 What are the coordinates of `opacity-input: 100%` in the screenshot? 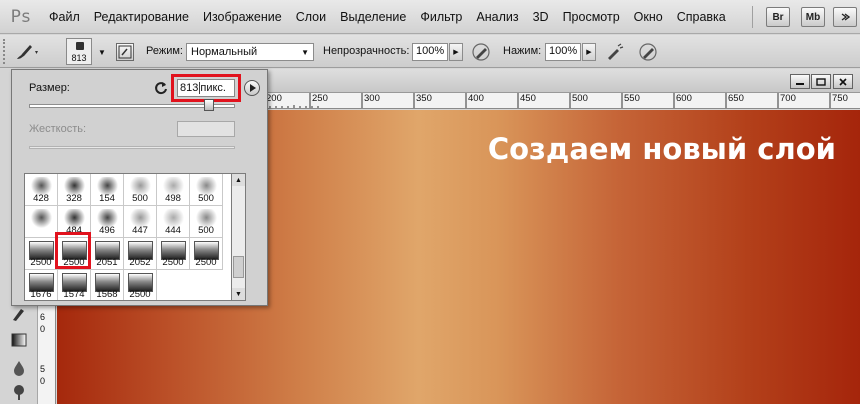 It's located at (430, 52).